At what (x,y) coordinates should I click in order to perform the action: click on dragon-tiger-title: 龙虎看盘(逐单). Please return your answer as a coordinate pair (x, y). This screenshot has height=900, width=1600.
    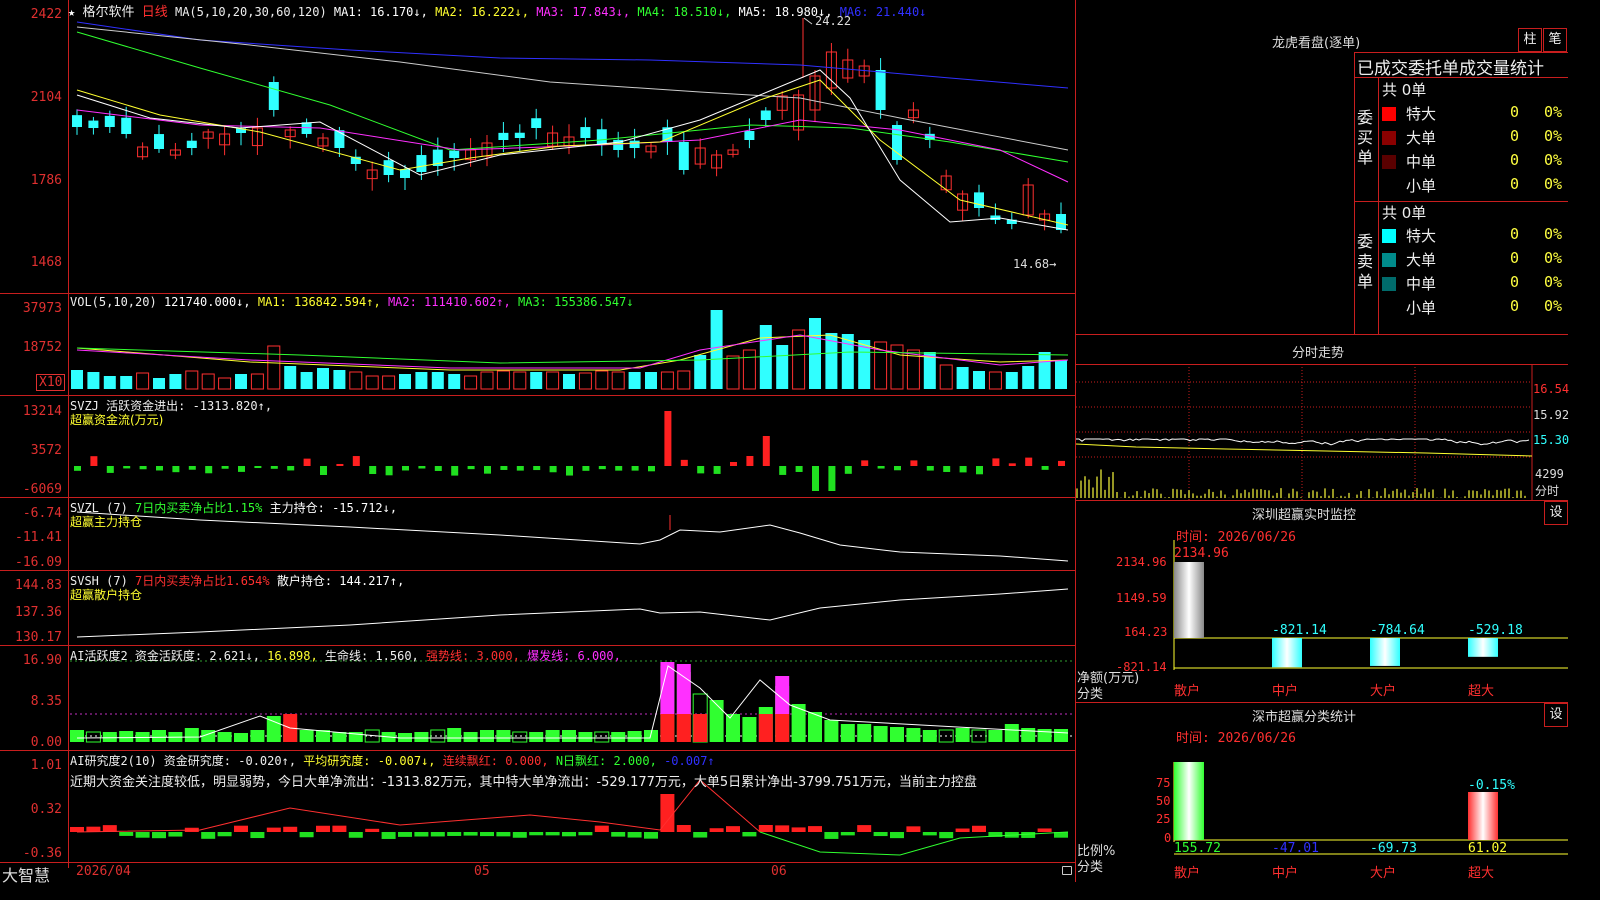
    Looking at the image, I should click on (1316, 43).